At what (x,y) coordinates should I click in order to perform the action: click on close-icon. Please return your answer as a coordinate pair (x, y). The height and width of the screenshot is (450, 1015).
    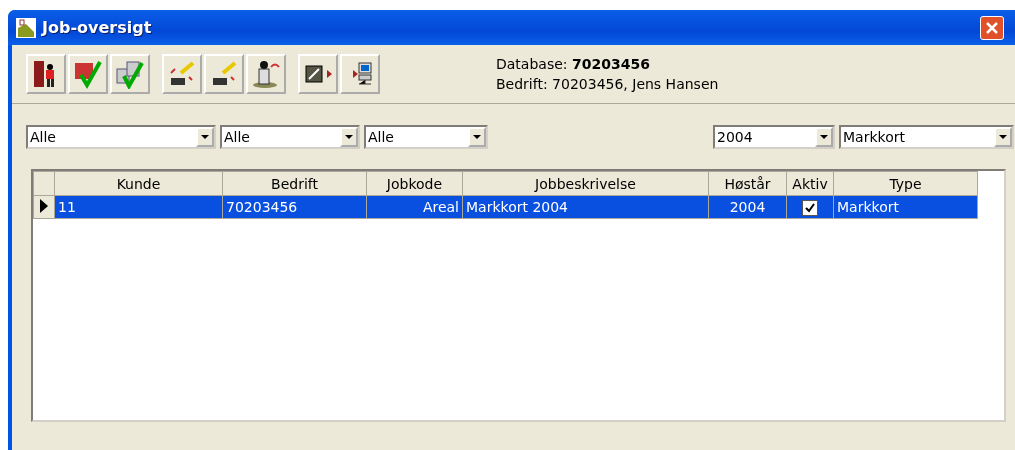
    Looking at the image, I should click on (992, 27).